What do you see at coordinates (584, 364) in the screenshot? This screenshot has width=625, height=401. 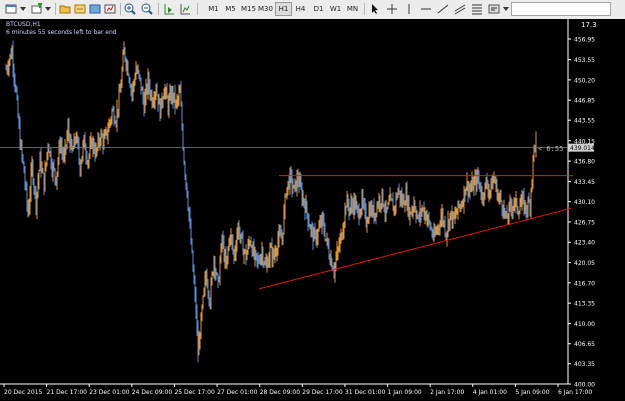 I see `price-tick-label: 403.35` at bounding box center [584, 364].